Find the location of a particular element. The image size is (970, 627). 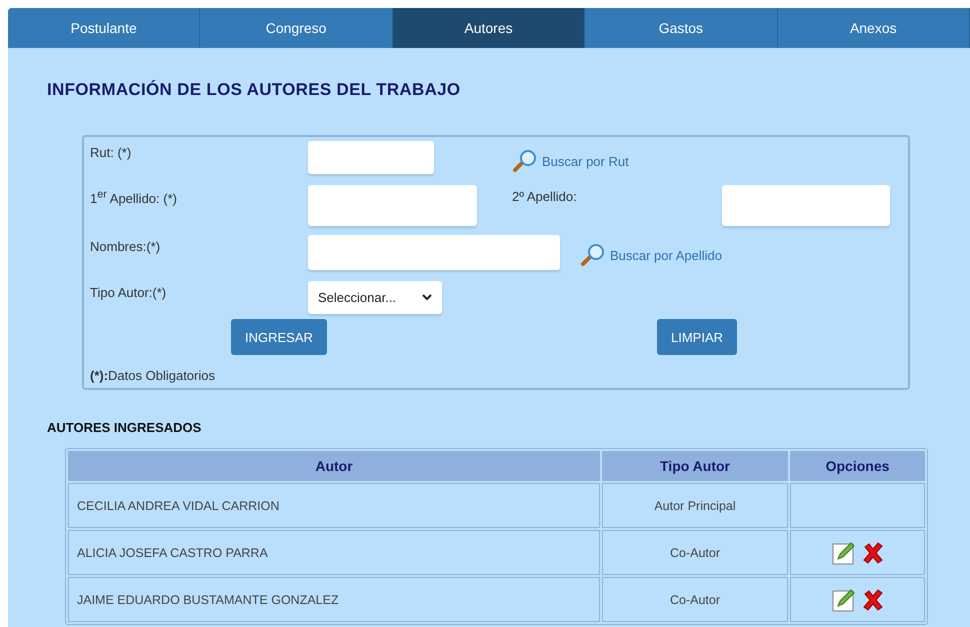

nombres-field is located at coordinates (434, 252).